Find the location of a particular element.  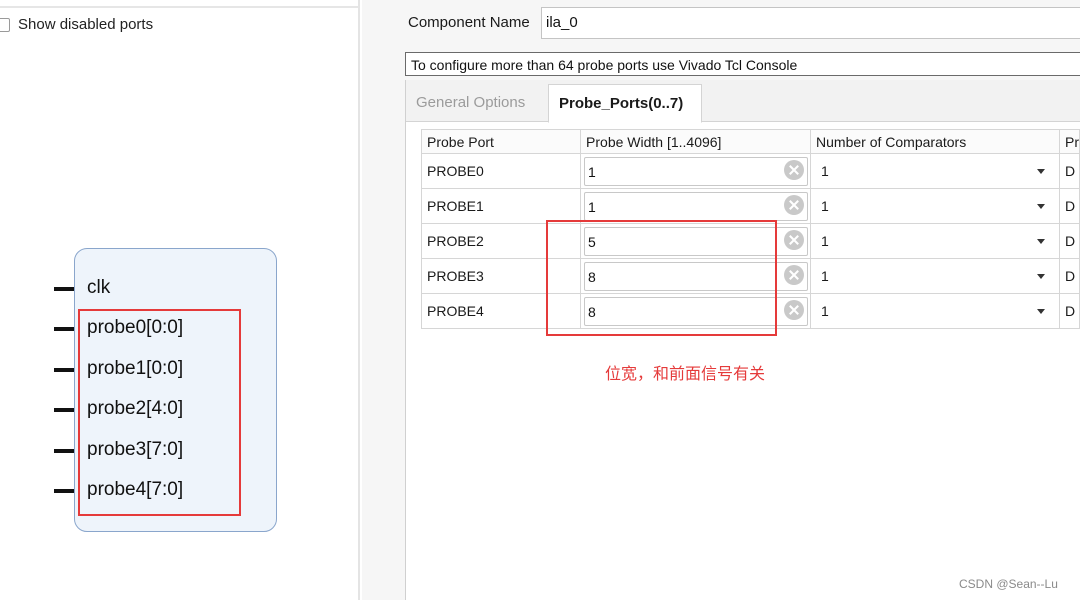

show-disabled-ports-toggle: Show disabled ports is located at coordinates (76, 24).